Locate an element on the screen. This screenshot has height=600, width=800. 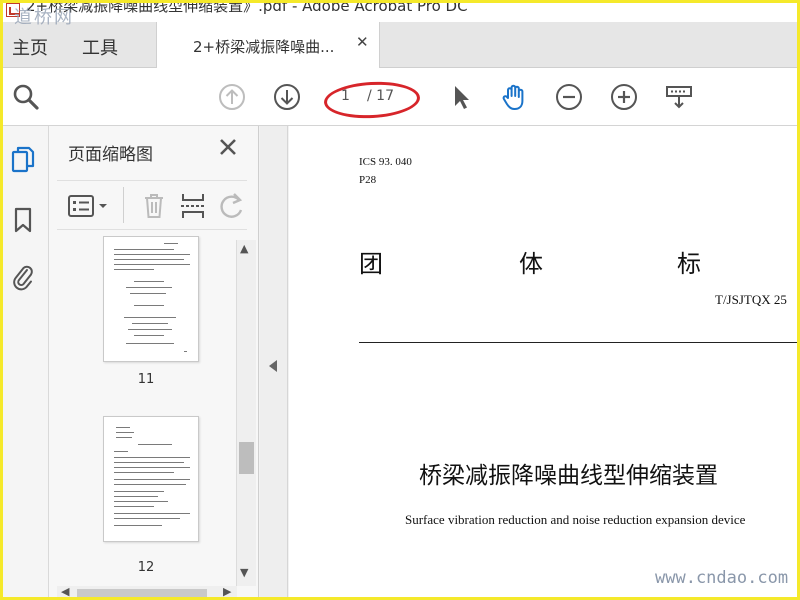
find-zoom-button is located at coordinates (26, 97).